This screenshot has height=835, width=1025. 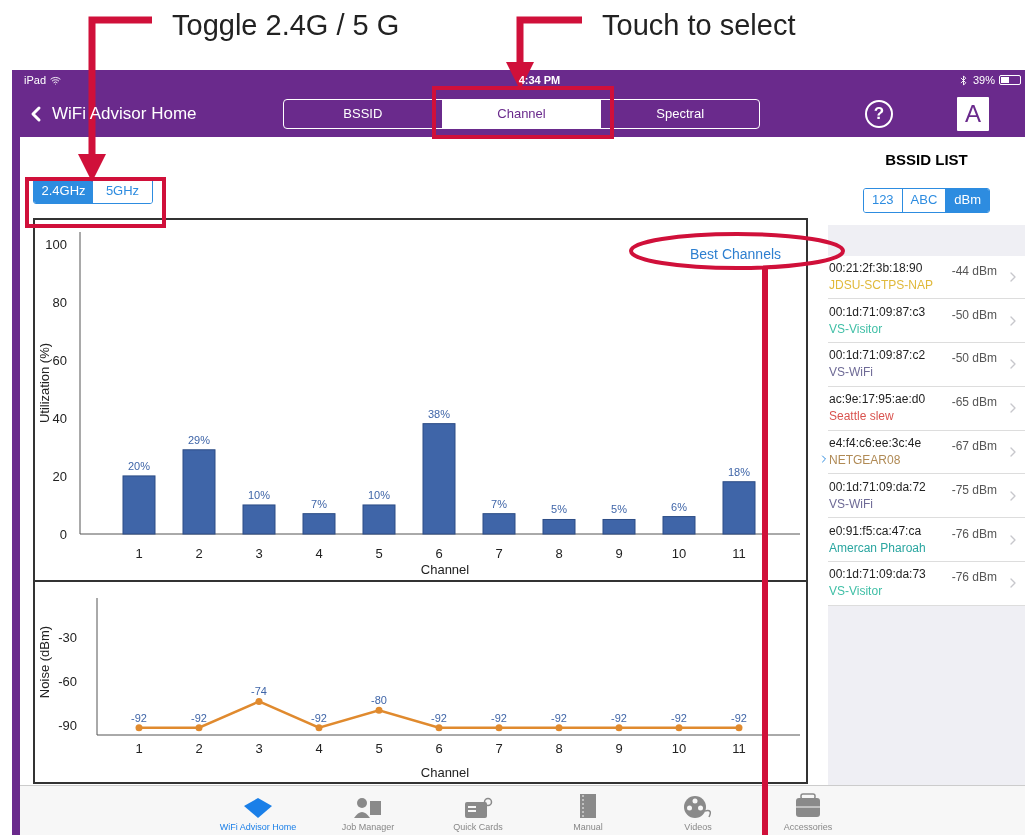 I want to click on app-logo: A, so click(x=973, y=113).